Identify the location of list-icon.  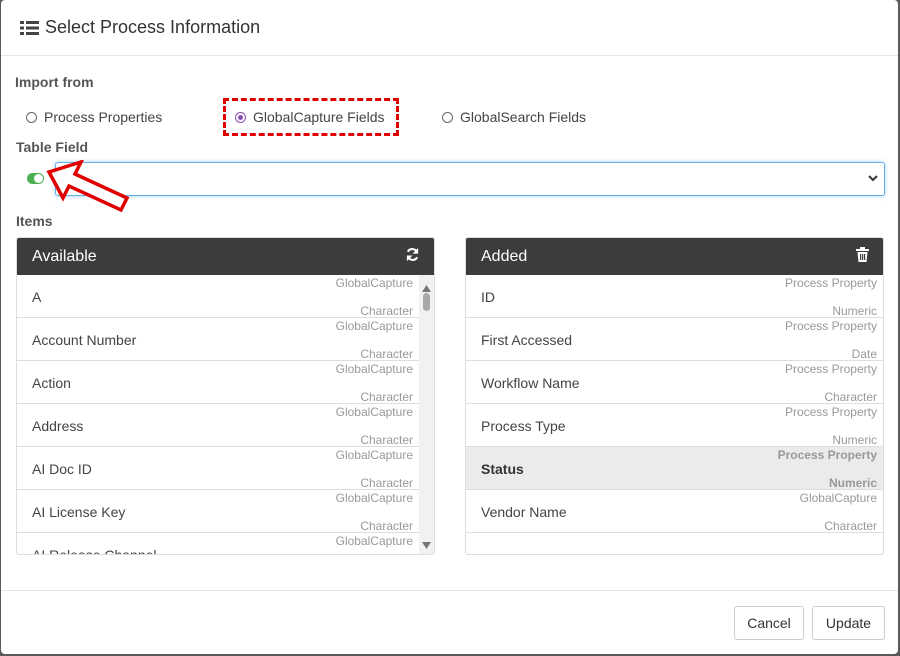
(29, 28).